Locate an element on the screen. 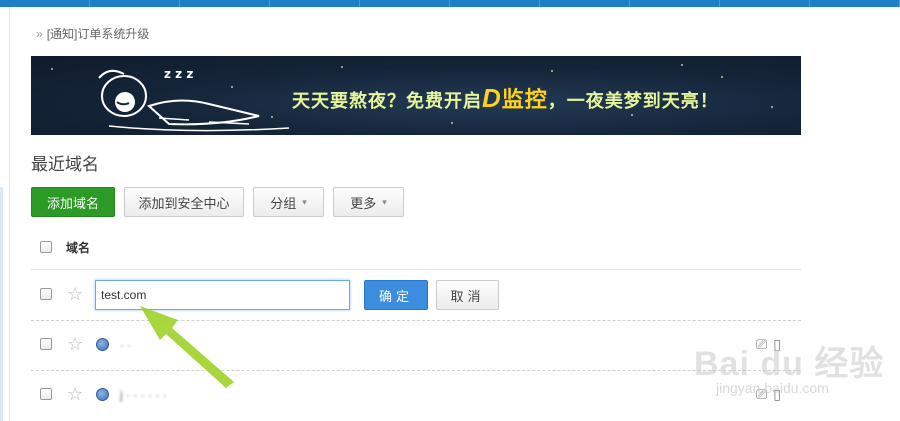 Image resolution: width=900 pixels, height=421 pixels. domain-name-input is located at coordinates (222, 295).